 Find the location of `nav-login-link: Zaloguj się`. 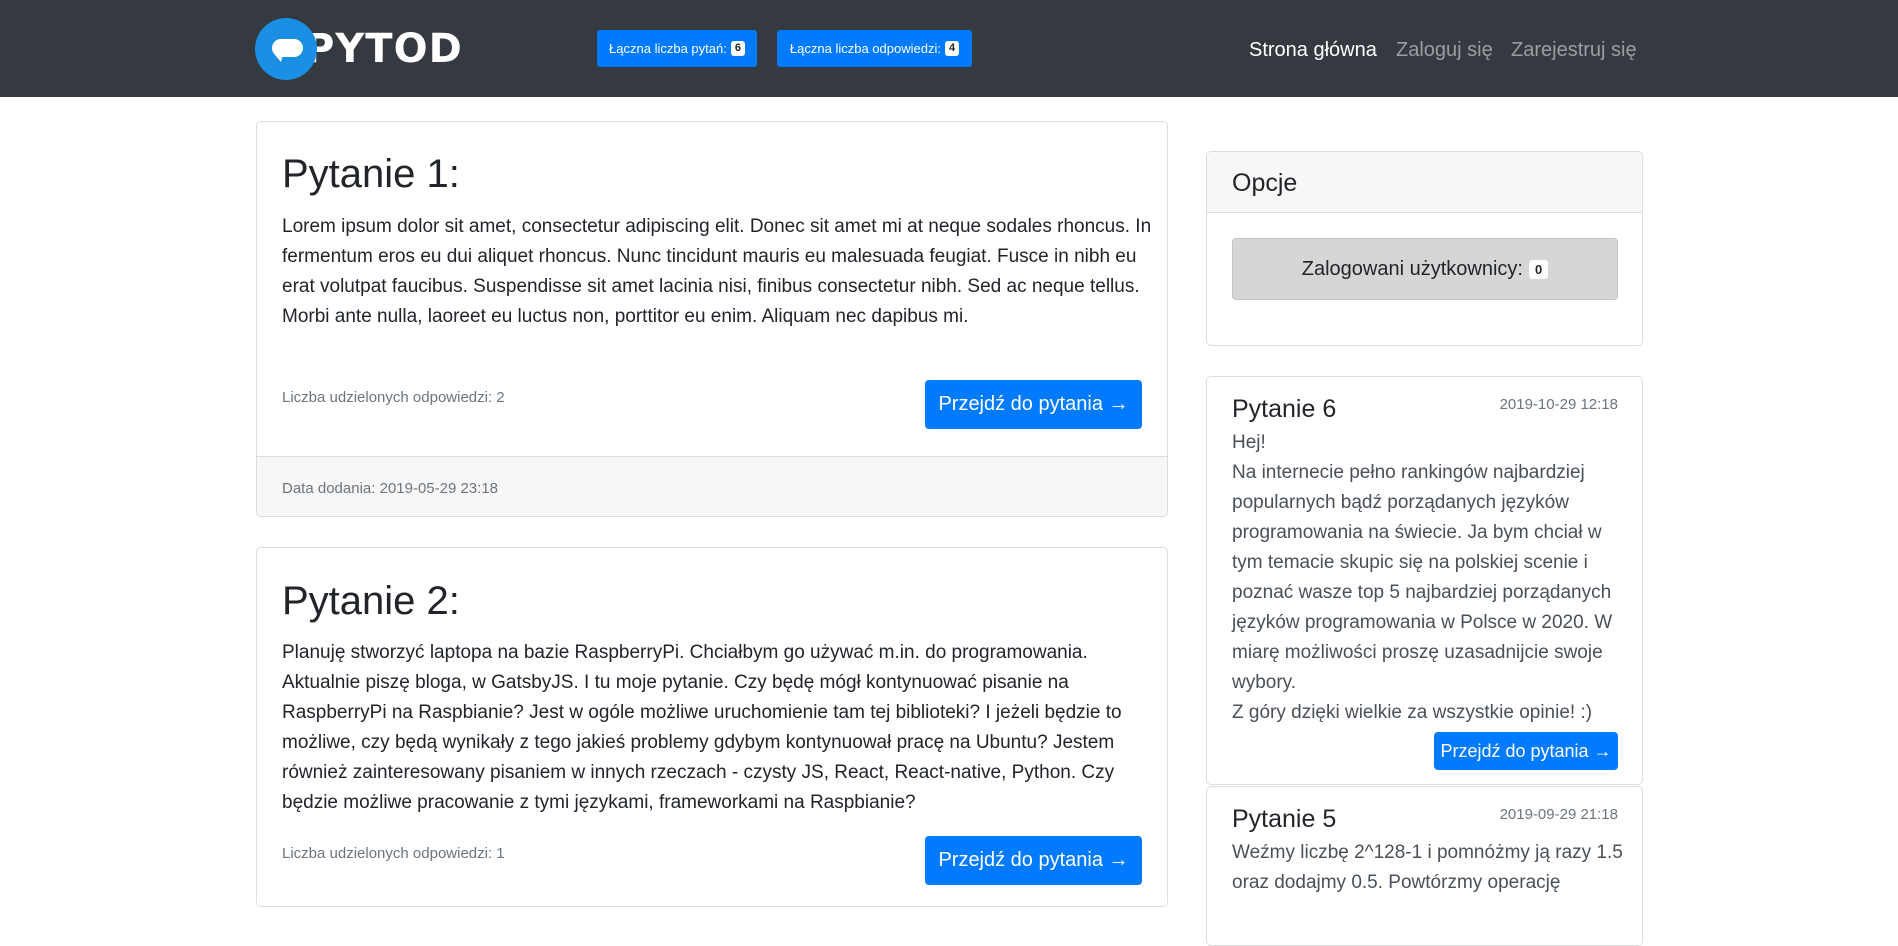

nav-login-link: Zaloguj się is located at coordinates (1444, 50).